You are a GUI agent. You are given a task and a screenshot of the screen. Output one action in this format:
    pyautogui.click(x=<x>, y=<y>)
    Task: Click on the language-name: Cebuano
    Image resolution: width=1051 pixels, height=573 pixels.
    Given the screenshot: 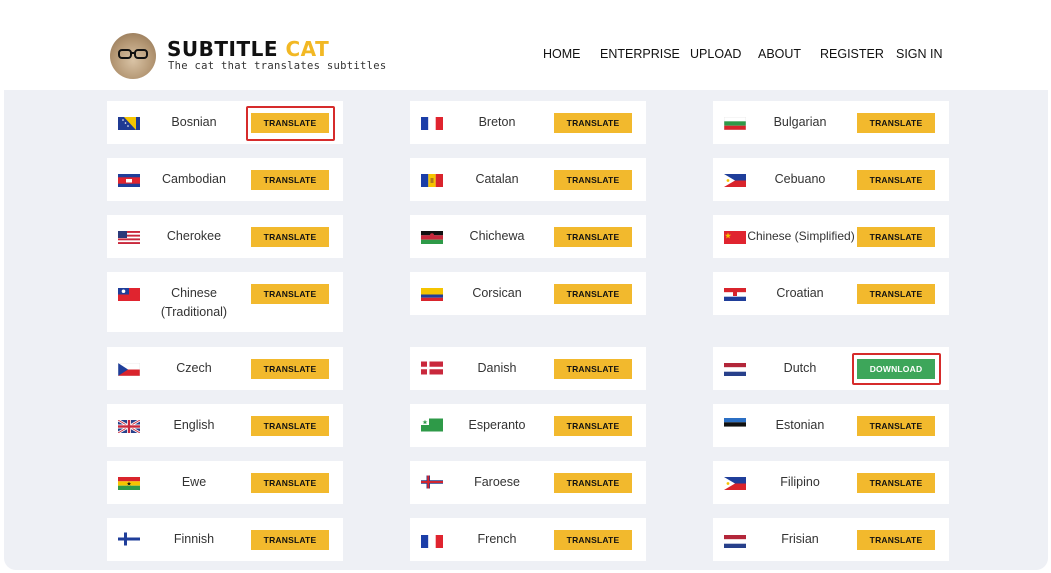 What is the action you would take?
    pyautogui.click(x=800, y=179)
    